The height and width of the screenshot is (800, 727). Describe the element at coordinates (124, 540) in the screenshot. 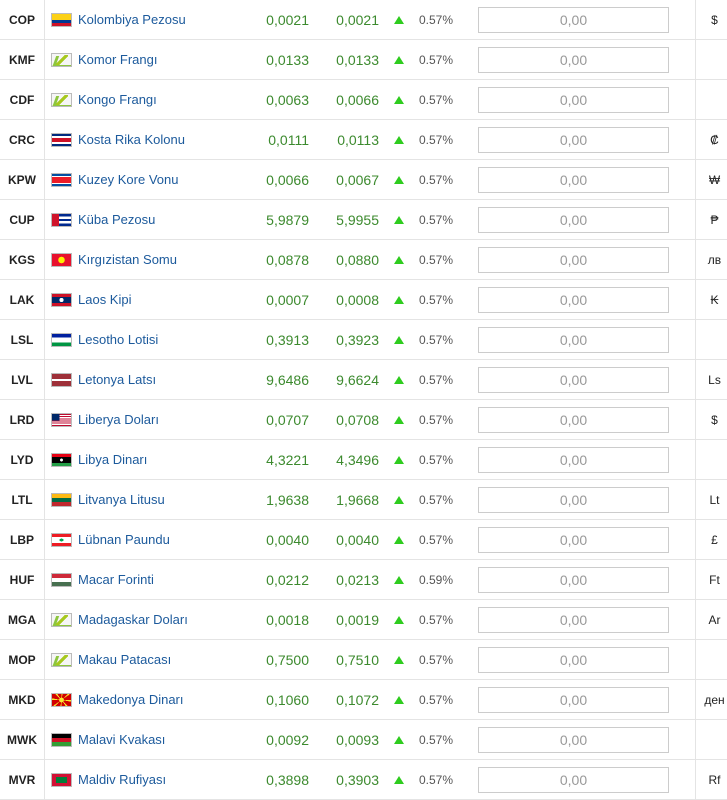

I see `currency-name-link: Lübnan Paundu` at that location.